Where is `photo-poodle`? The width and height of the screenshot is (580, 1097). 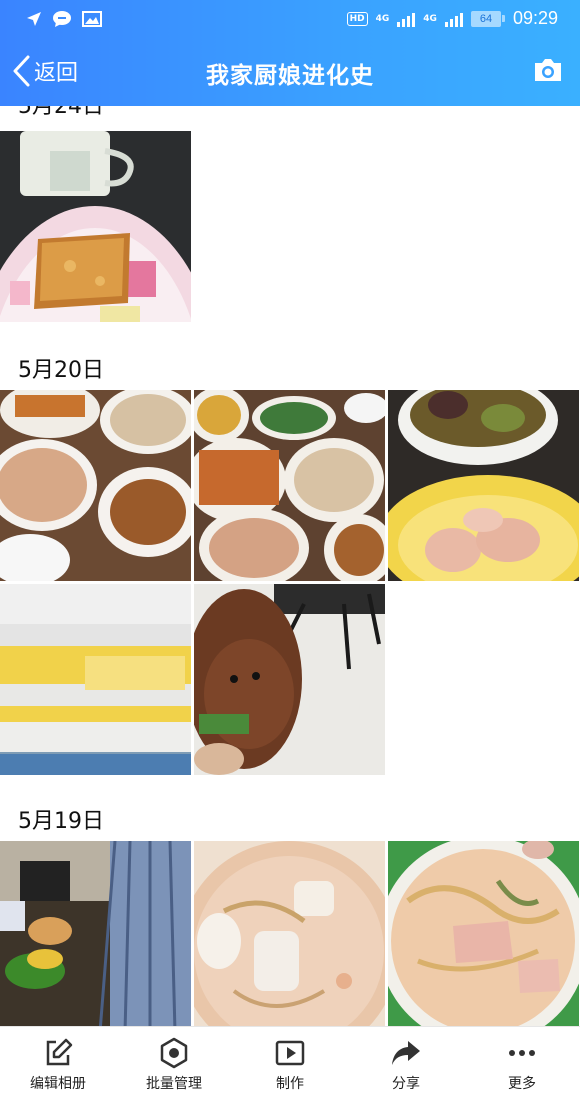 photo-poodle is located at coordinates (289, 679).